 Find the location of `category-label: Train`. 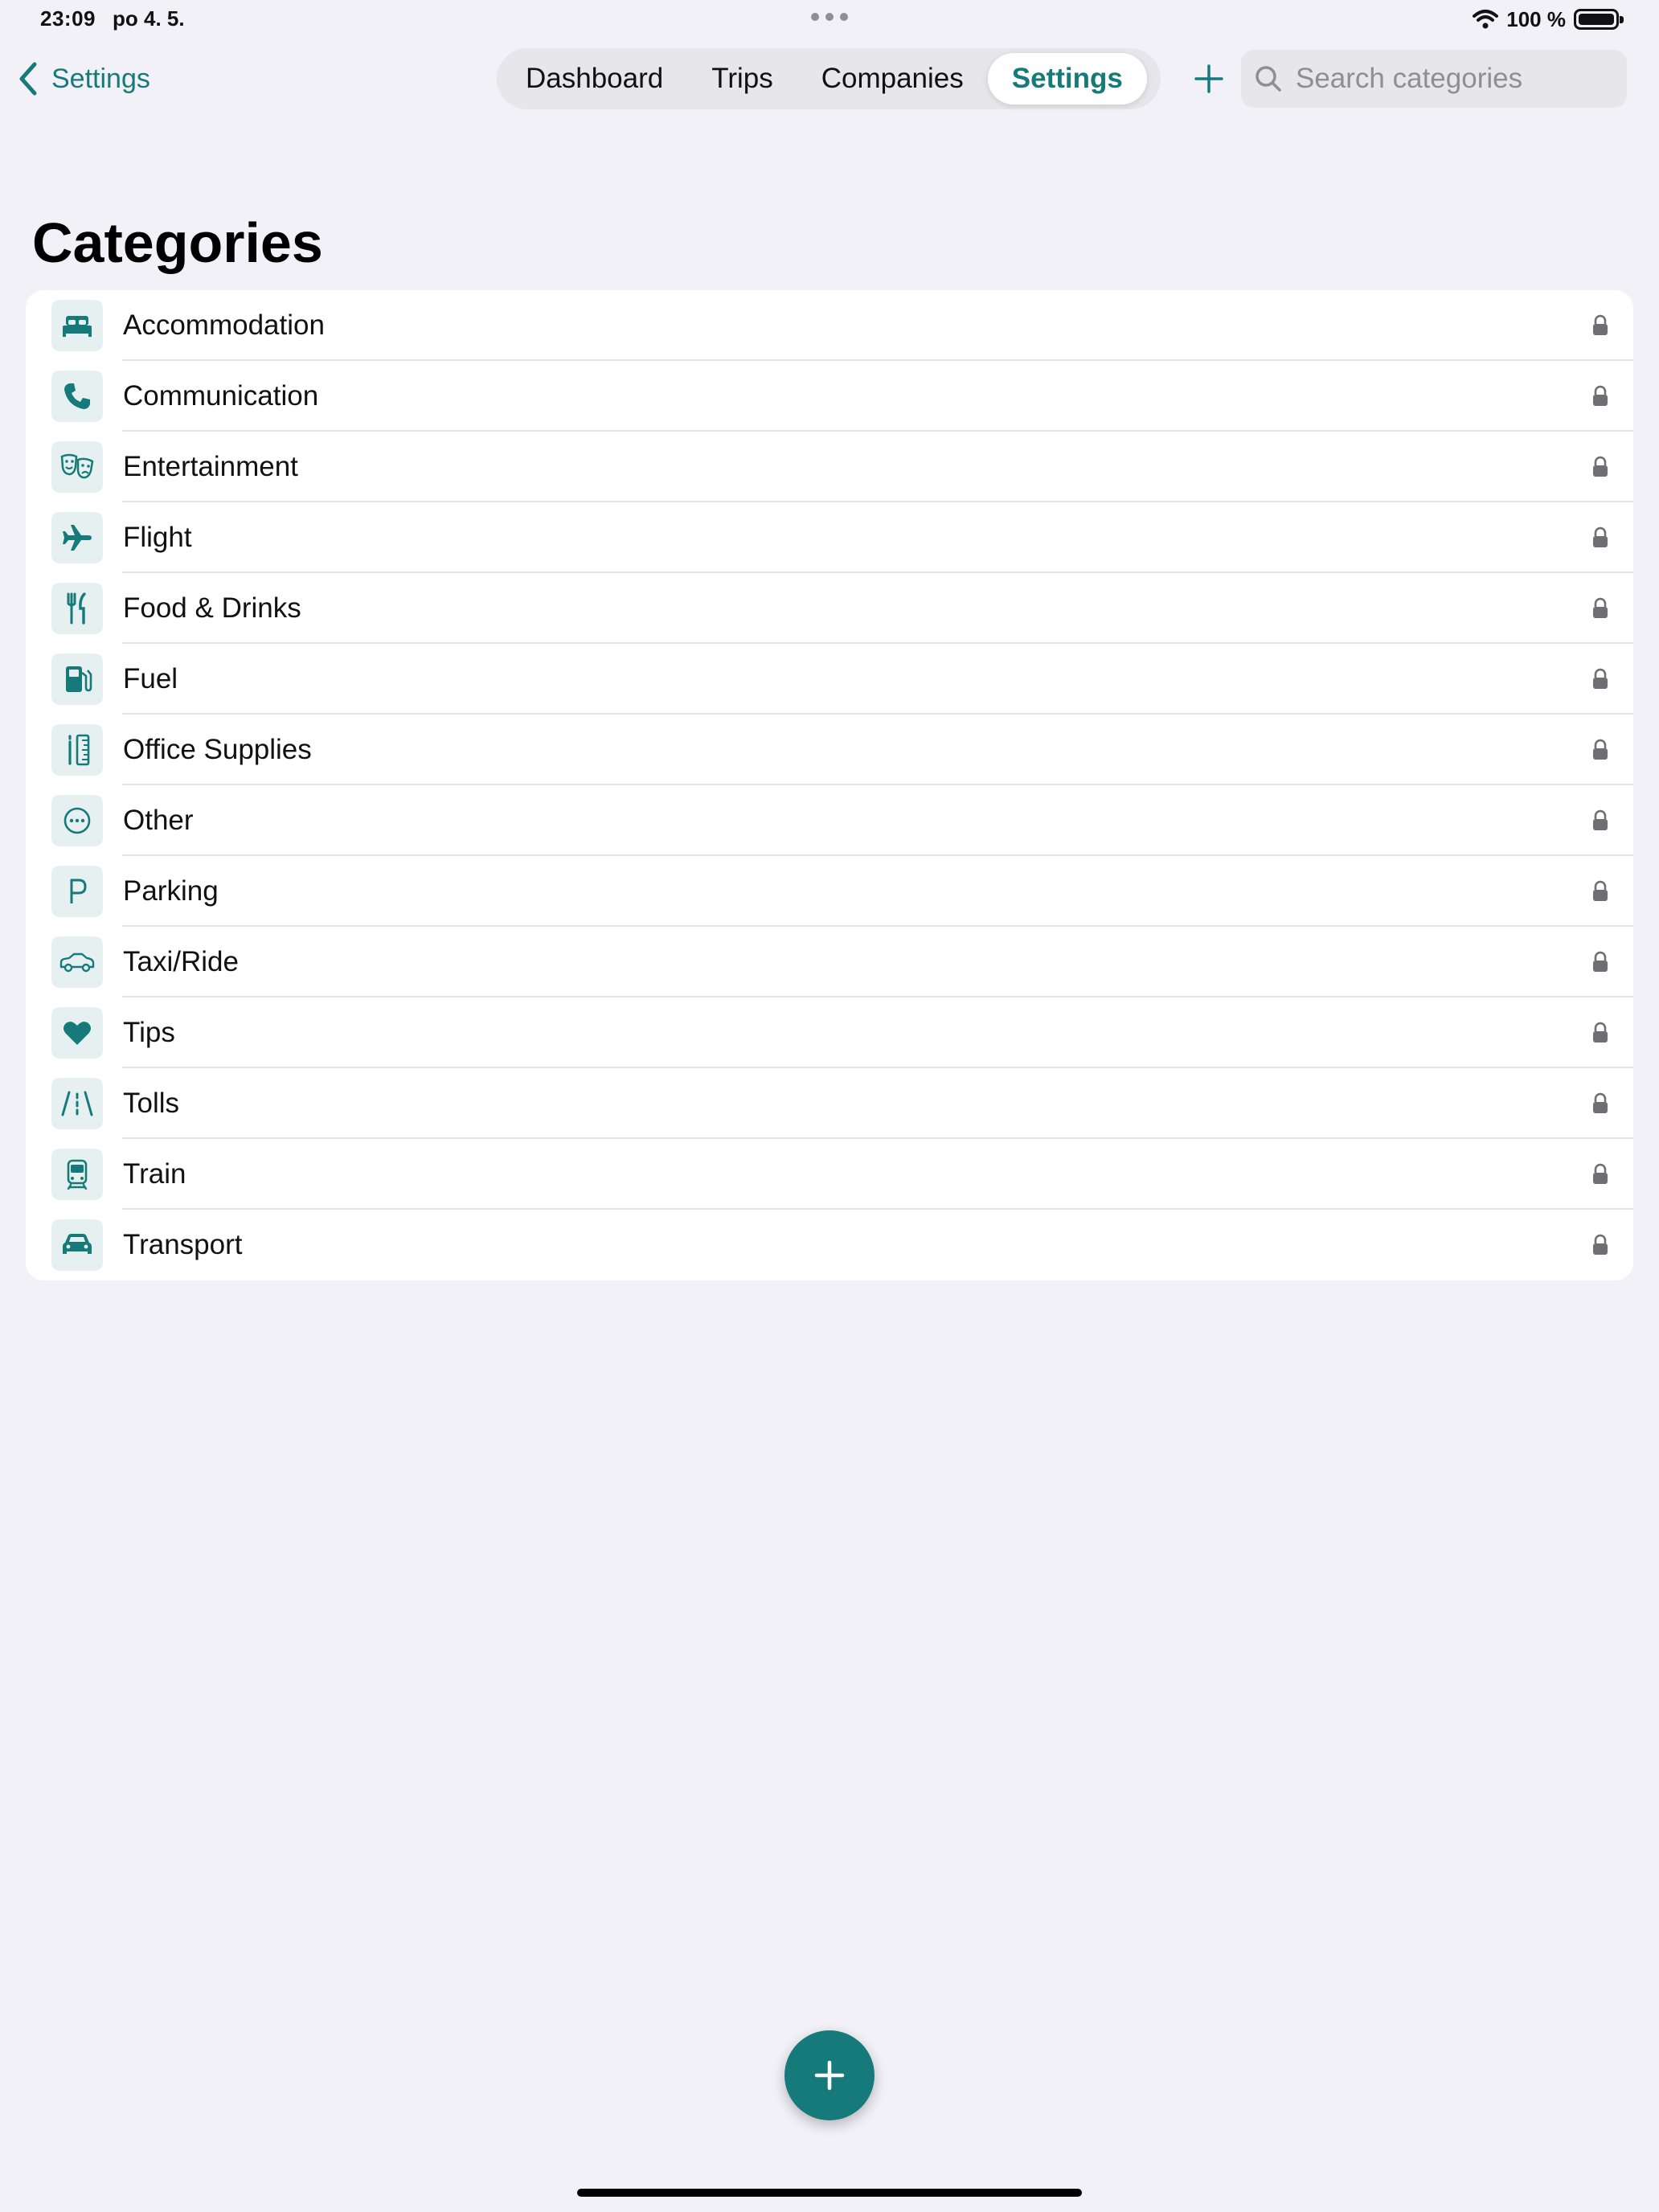

category-label: Train is located at coordinates (154, 1174).